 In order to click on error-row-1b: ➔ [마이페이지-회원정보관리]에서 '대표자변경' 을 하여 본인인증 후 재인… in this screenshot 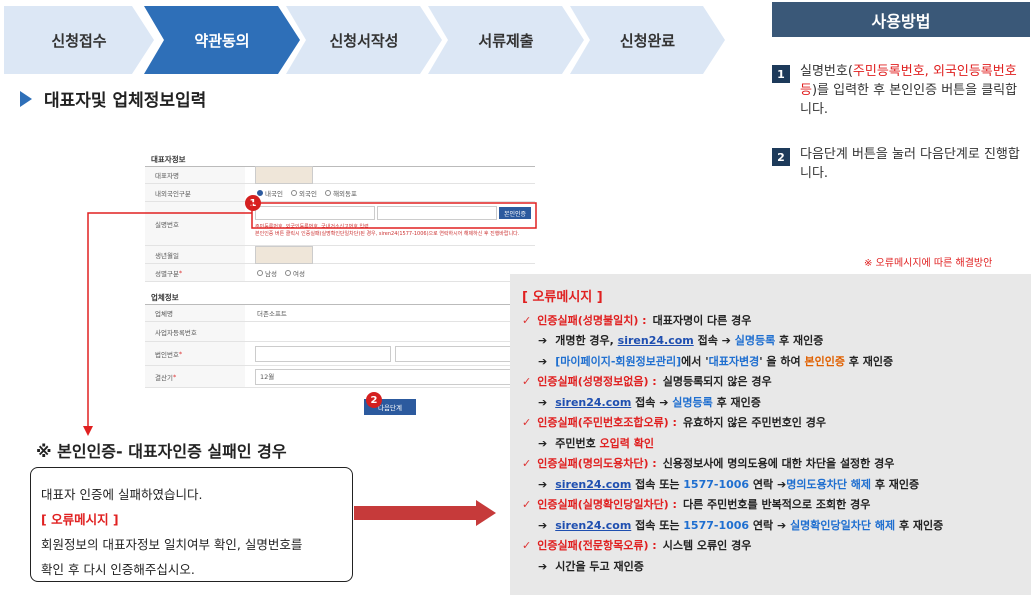, I will do `click(770, 362)`.